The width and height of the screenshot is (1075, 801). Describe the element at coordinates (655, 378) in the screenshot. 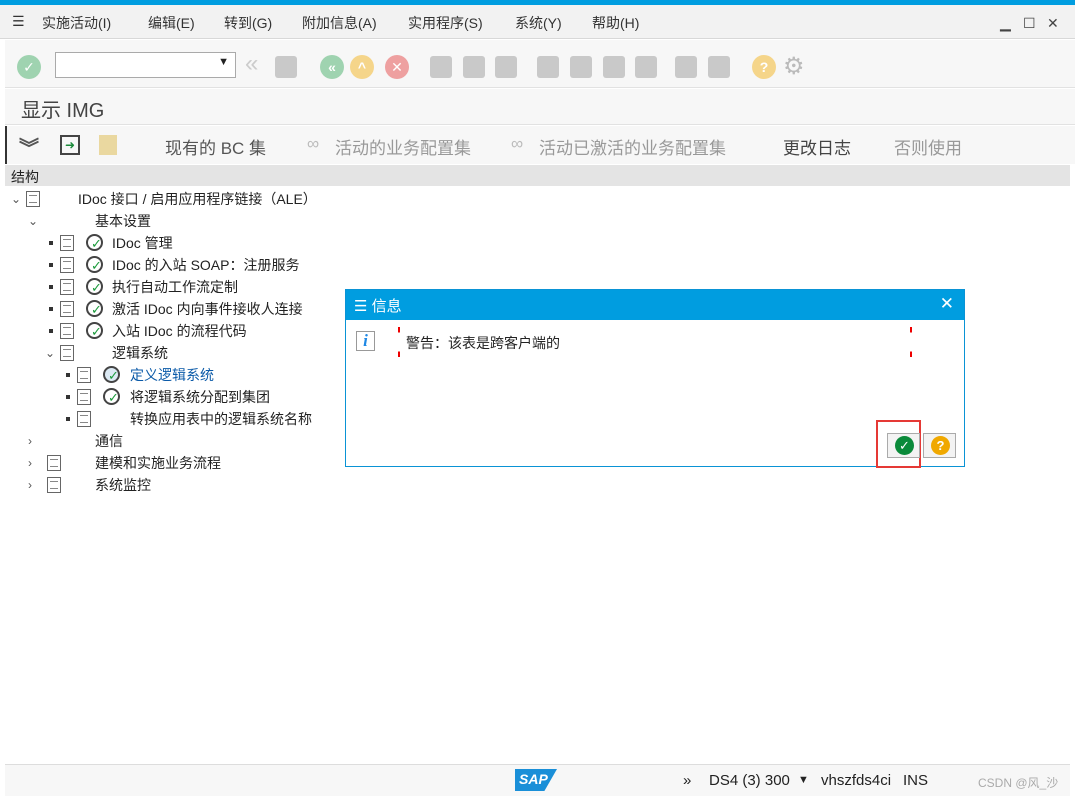

I see `info-dialog: ☰ 信息 ✕ i 警告：该表是跨客户端的 ✓ ?` at that location.